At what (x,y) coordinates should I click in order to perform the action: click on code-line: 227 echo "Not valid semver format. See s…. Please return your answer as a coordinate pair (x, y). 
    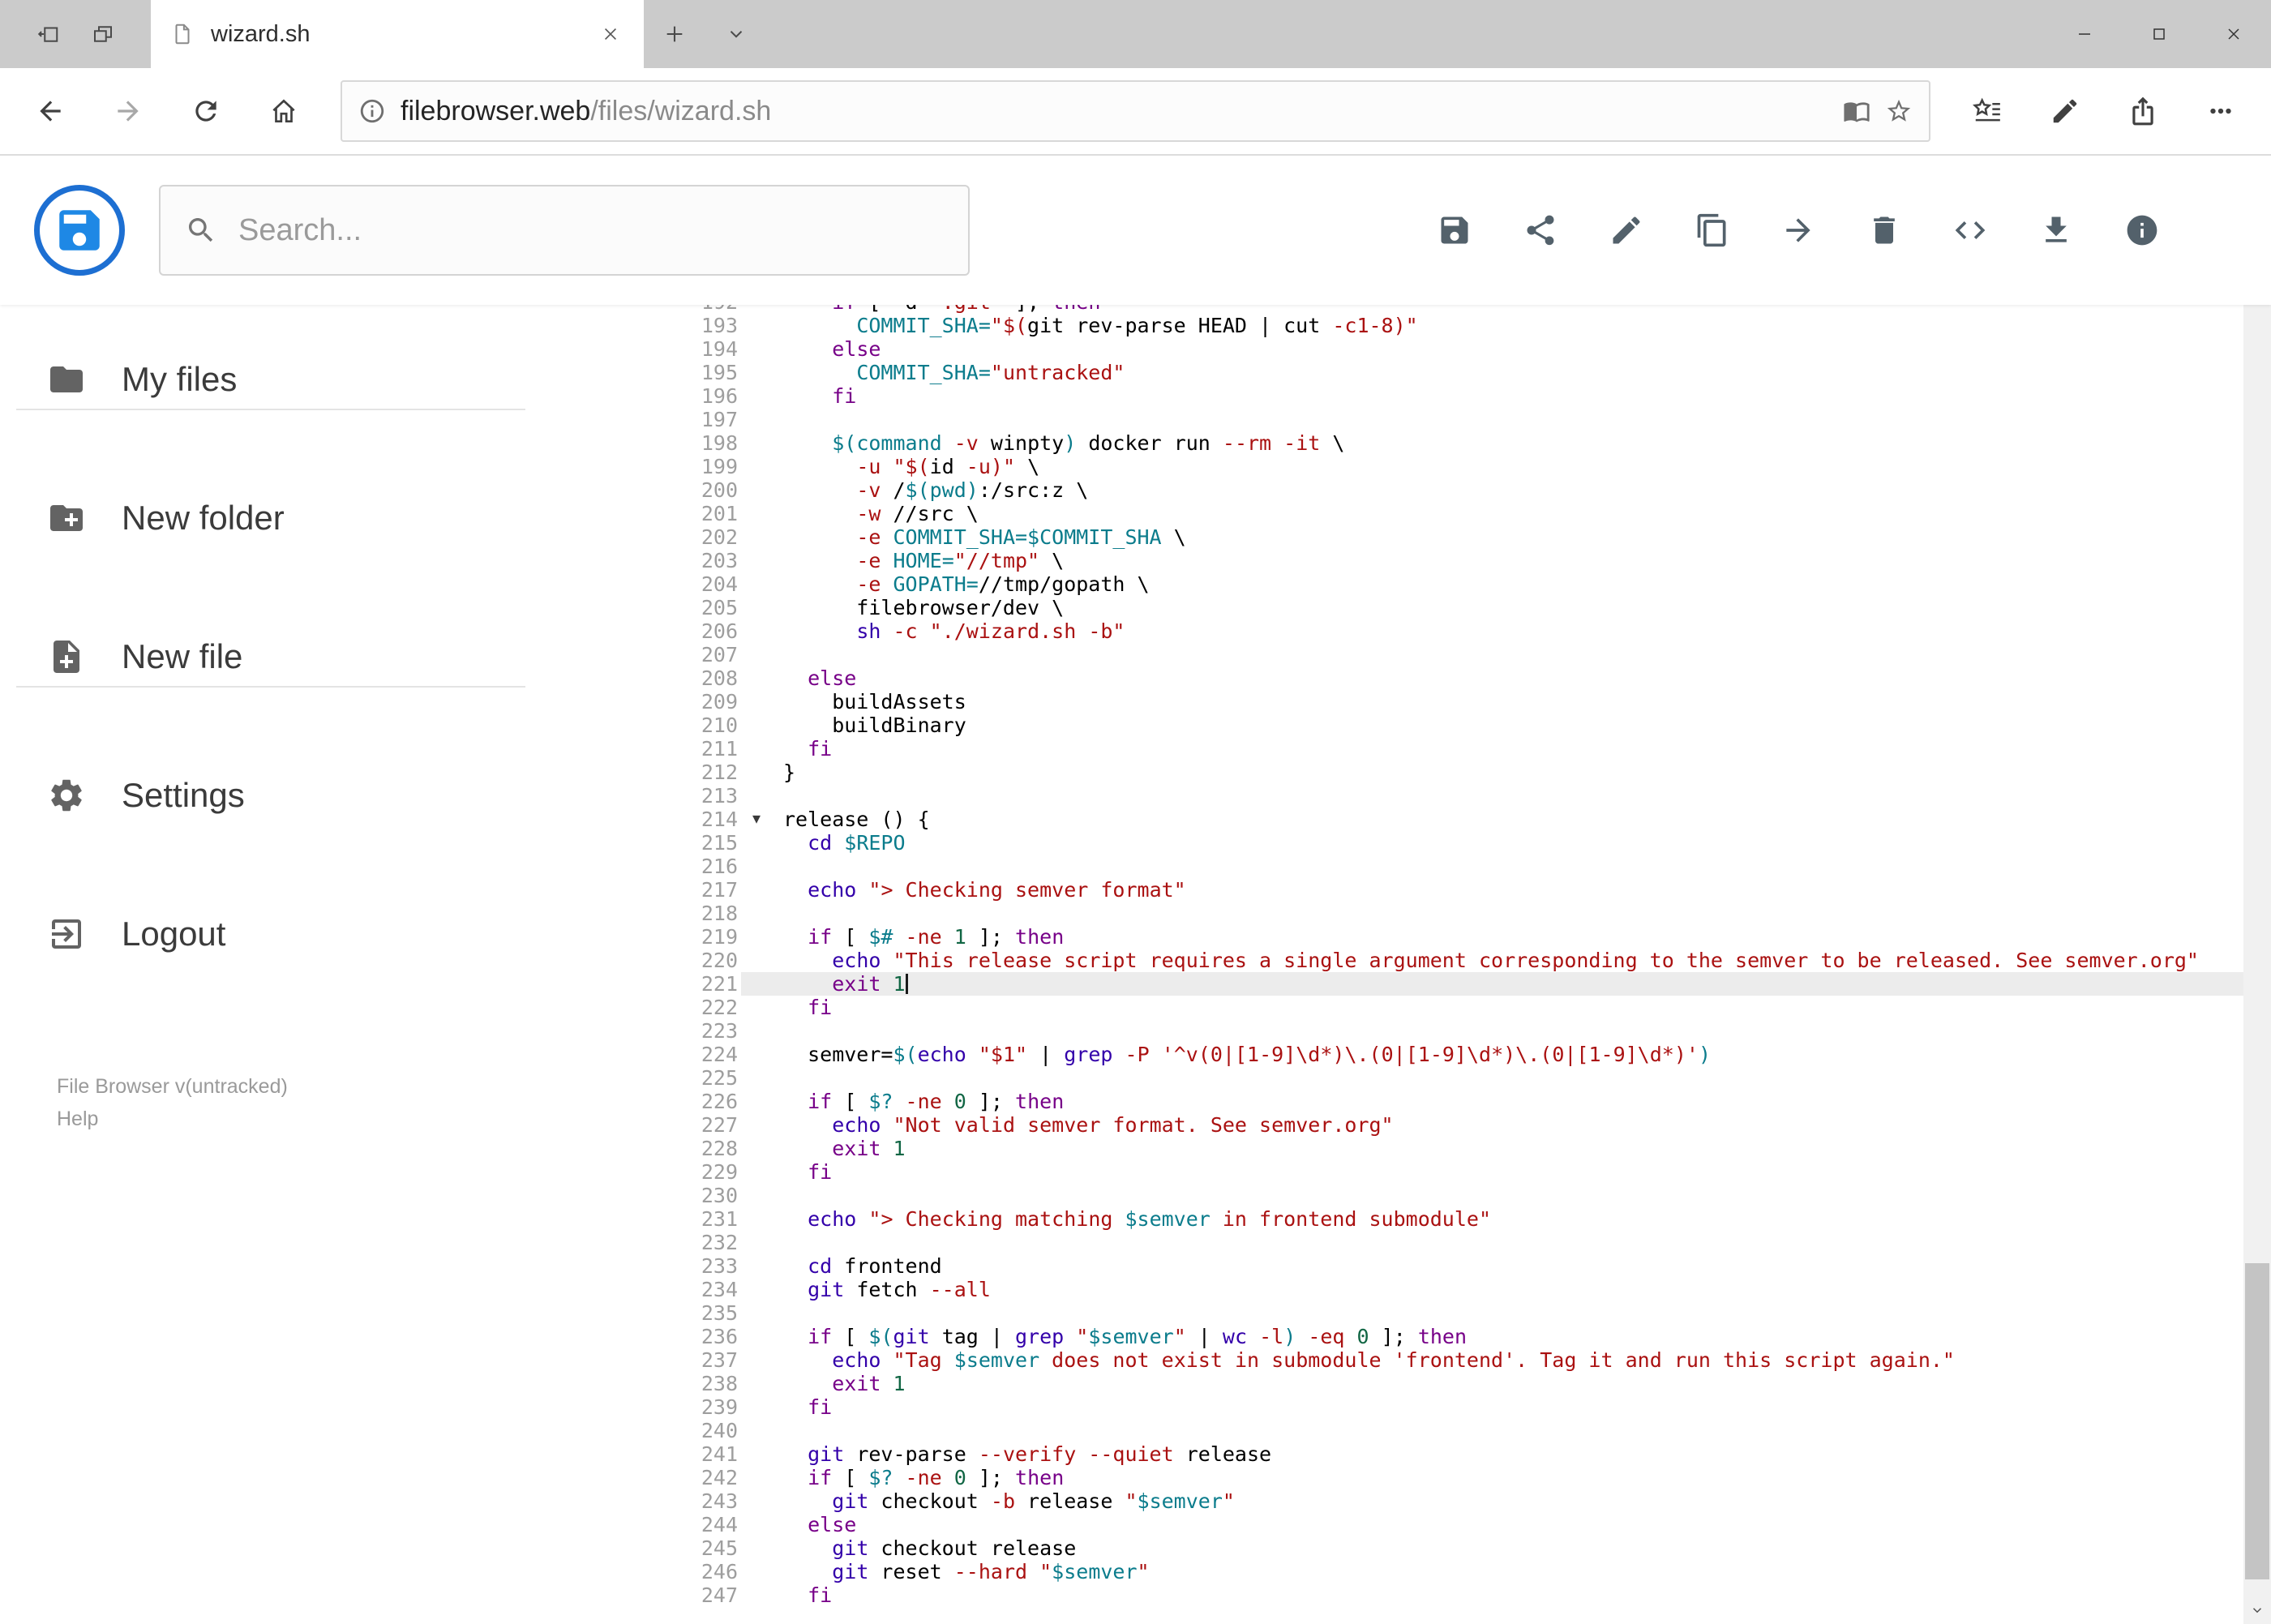
    Looking at the image, I should click on (1442, 1125).